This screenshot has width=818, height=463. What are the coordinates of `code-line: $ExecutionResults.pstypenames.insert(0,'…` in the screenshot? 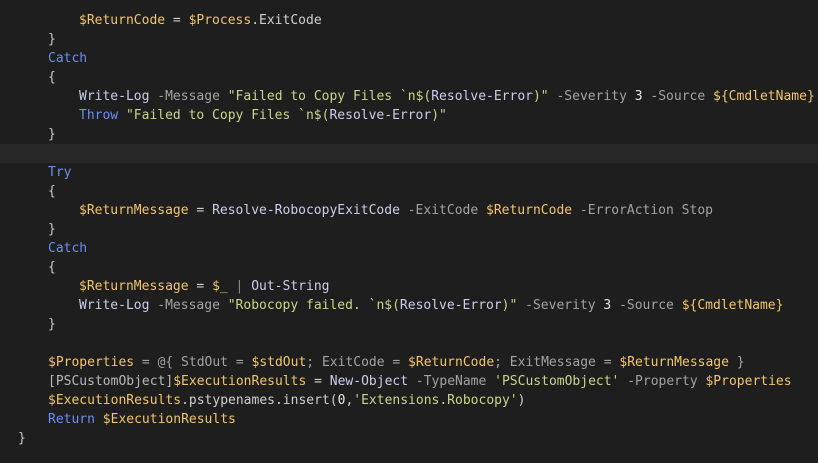 It's located at (409, 400).